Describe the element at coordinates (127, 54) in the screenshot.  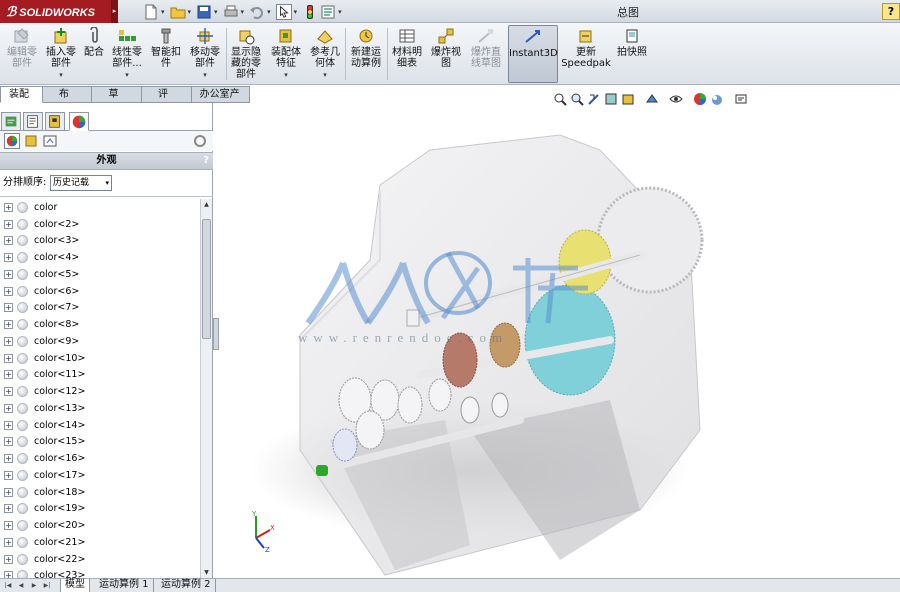
I see `linear-pattern-button: 线性零 部件... ▾` at that location.